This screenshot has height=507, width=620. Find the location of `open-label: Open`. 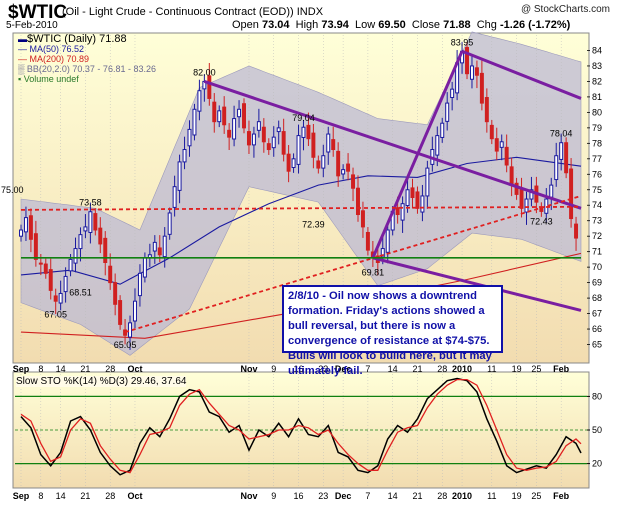

open-label: Open is located at coordinates (245, 25).